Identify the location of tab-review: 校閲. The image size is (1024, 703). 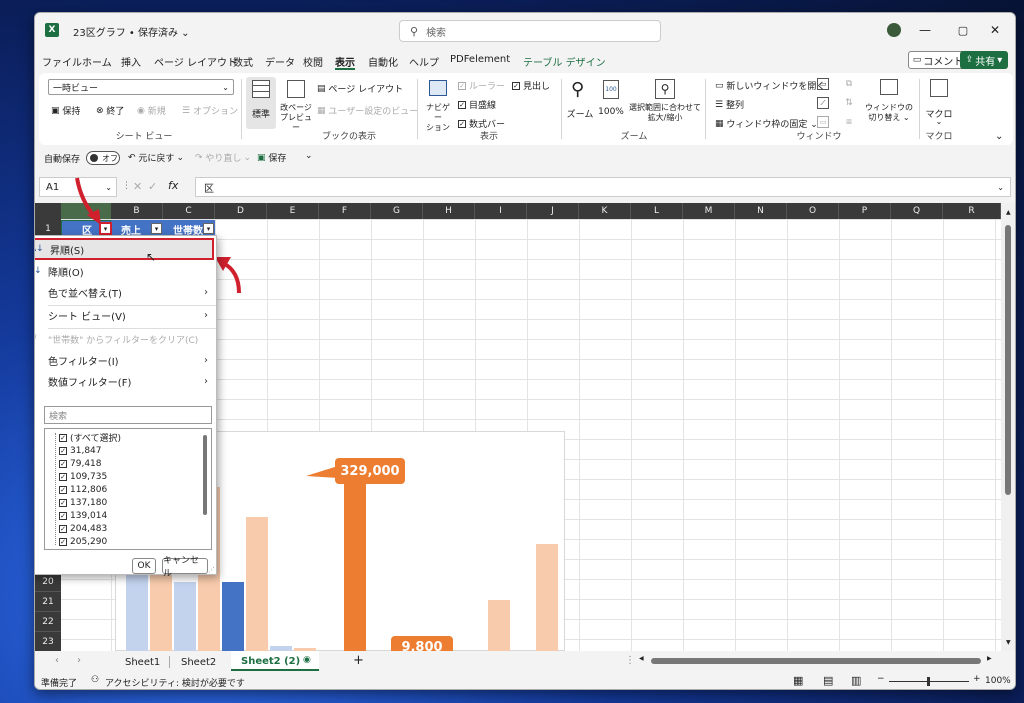
(313, 61).